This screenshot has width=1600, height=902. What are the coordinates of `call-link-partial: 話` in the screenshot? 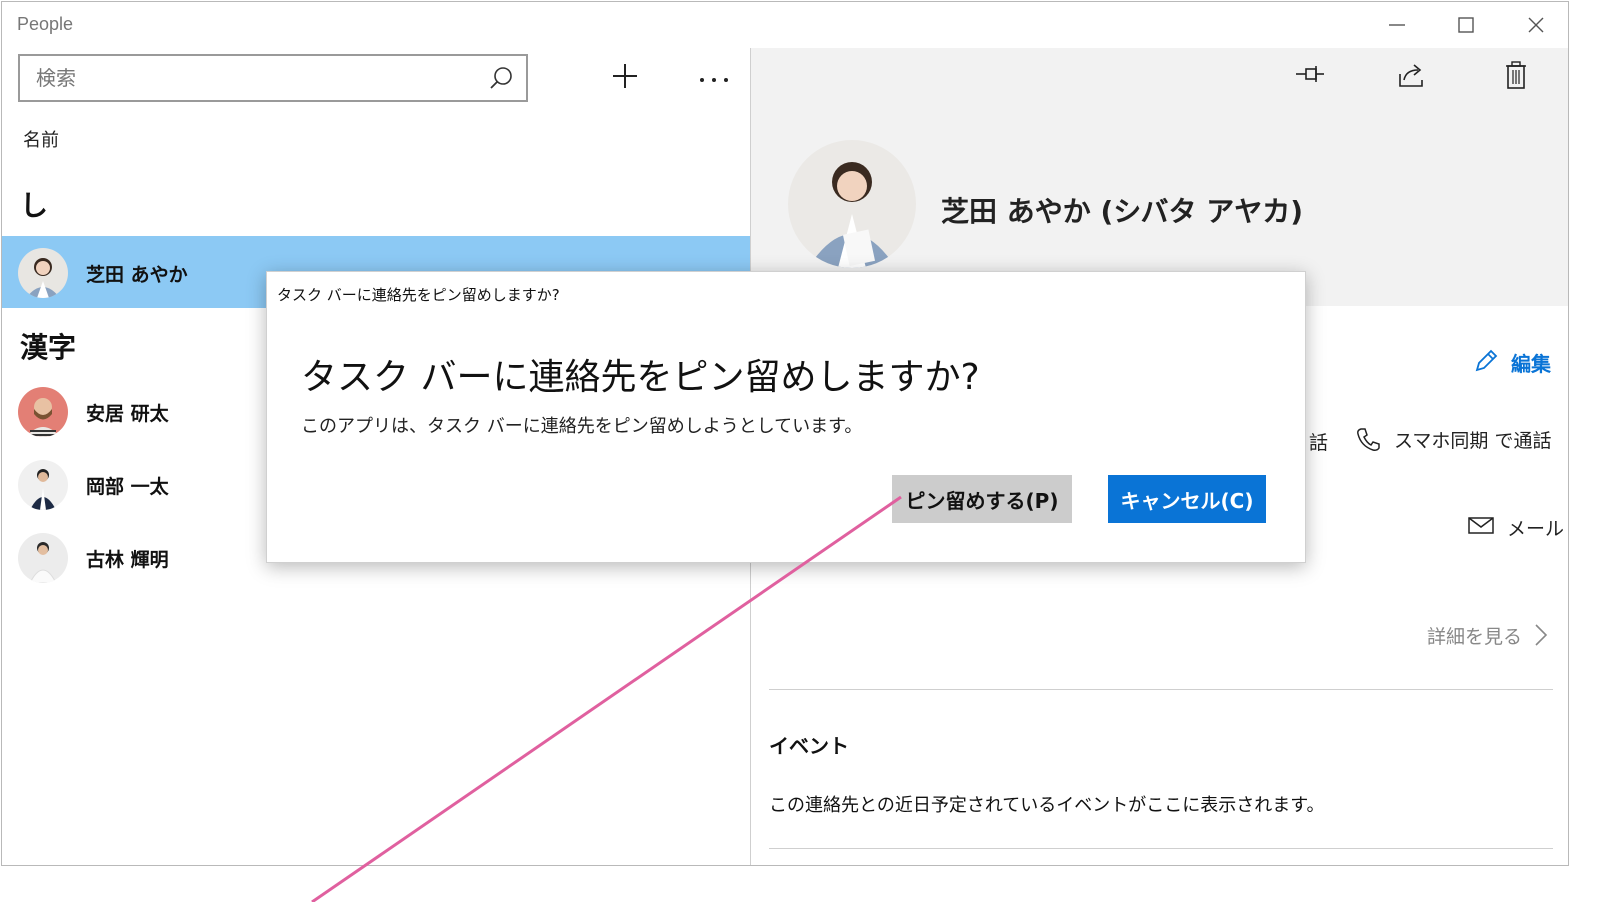 It's located at (1318, 441).